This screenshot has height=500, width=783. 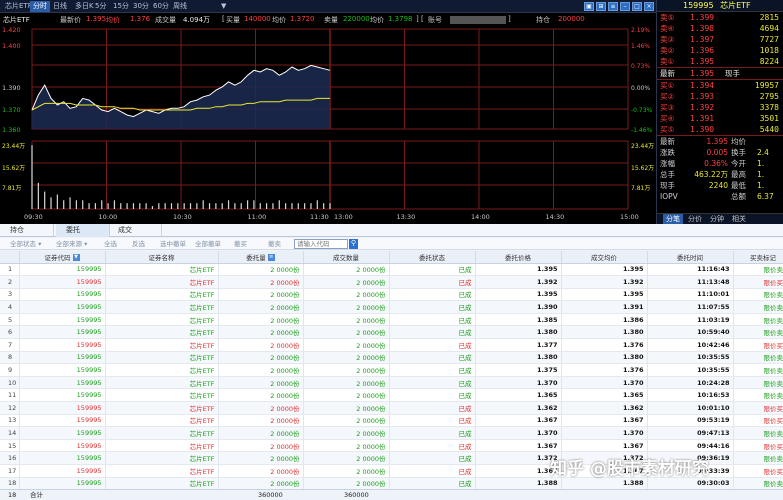 What do you see at coordinates (601, 6) in the screenshot?
I see `expand-icon: ⊞` at bounding box center [601, 6].